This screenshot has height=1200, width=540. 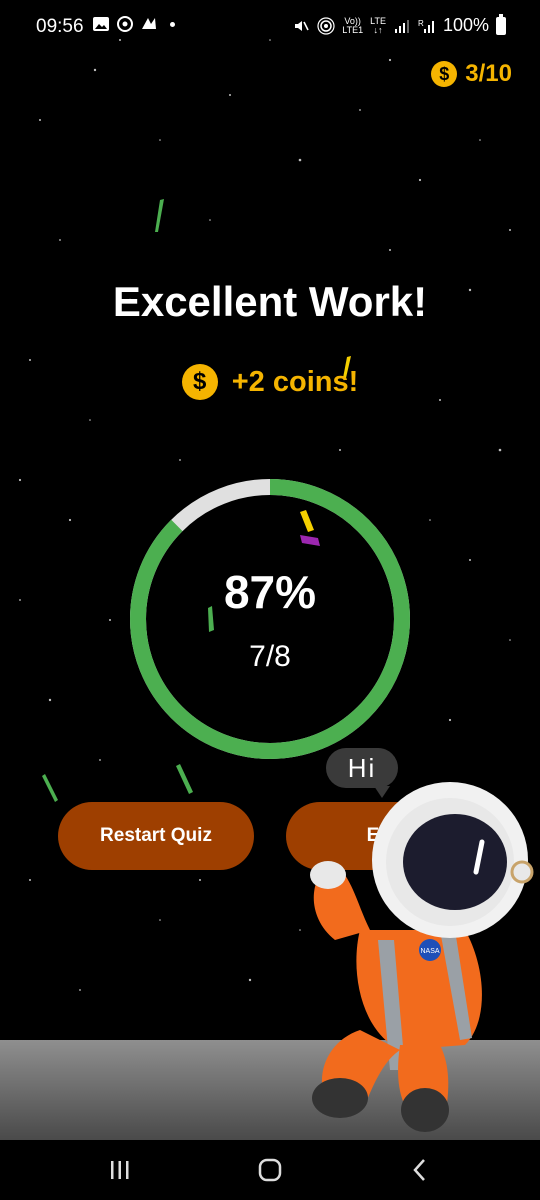 I want to click on score-percent: 87%, so click(x=270, y=592).